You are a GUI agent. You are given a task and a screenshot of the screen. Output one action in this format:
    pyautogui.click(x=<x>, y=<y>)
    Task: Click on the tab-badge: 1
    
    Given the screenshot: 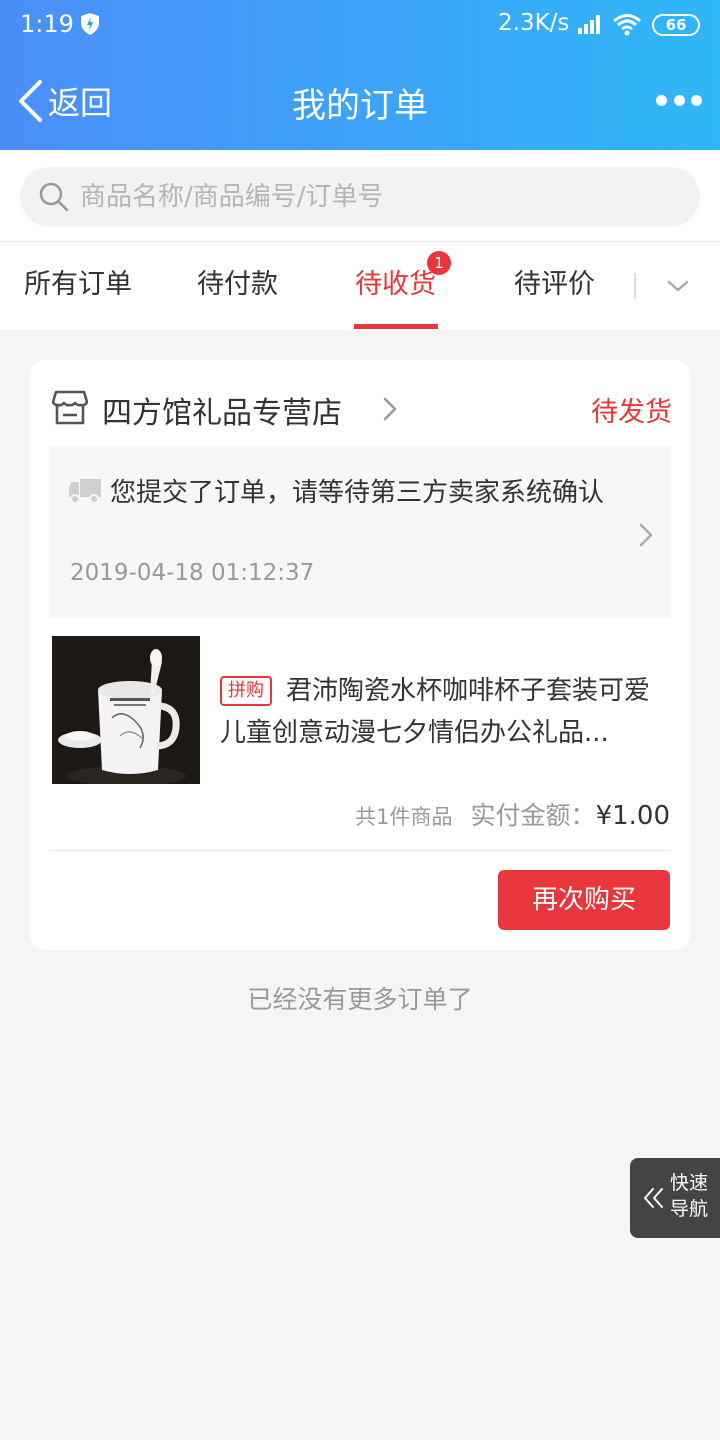 What is the action you would take?
    pyautogui.click(x=439, y=263)
    